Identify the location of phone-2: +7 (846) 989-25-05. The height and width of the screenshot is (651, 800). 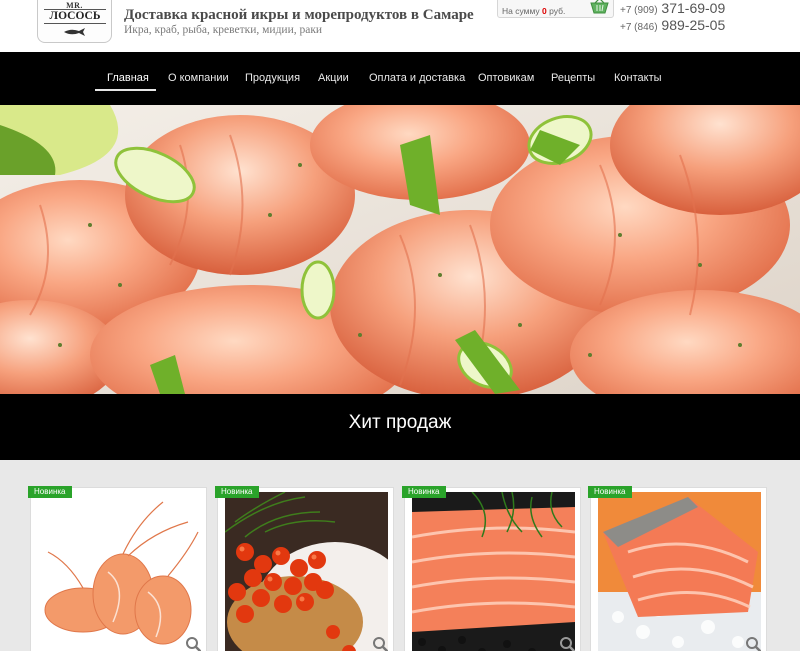
(672, 26).